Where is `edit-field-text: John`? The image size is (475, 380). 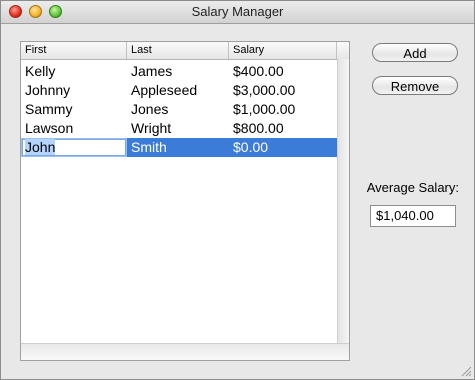 edit-field-text: John is located at coordinates (40, 147).